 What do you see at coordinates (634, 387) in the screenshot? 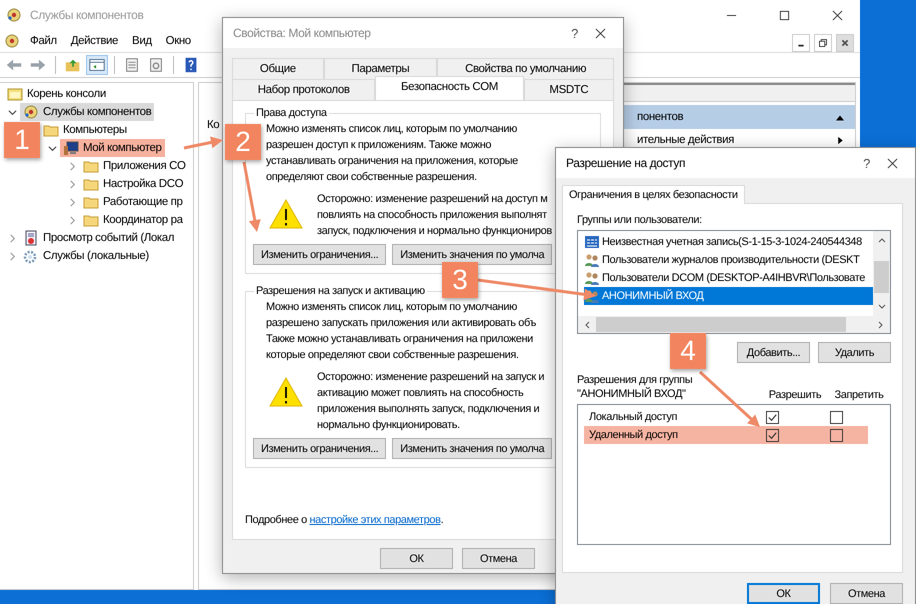
I see `permissions-label: Разрешения для группы "АНОНИМНЫЙ ВХОД"` at bounding box center [634, 387].